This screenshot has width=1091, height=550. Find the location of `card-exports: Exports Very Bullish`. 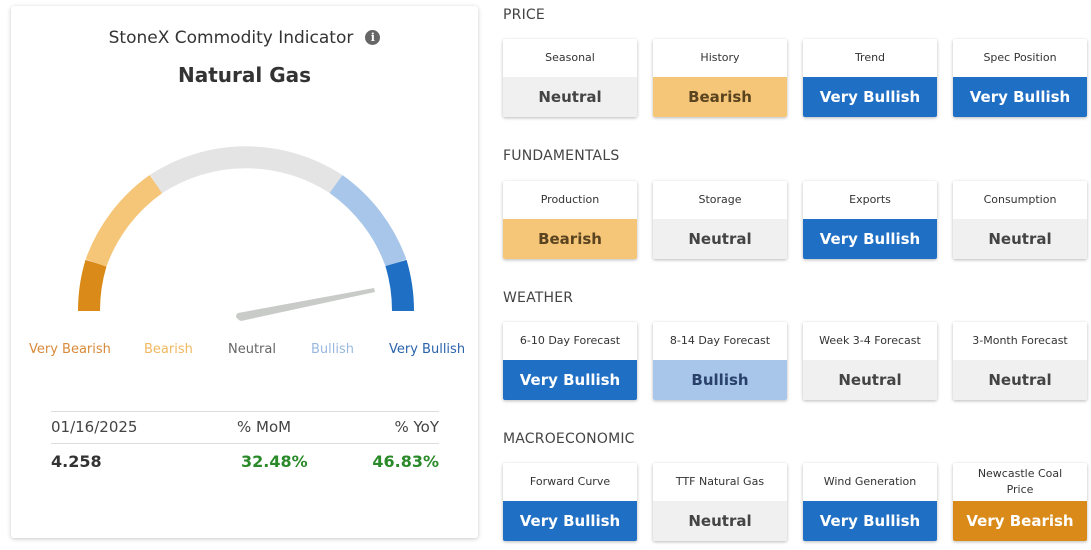

card-exports: Exports Very Bullish is located at coordinates (870, 220).